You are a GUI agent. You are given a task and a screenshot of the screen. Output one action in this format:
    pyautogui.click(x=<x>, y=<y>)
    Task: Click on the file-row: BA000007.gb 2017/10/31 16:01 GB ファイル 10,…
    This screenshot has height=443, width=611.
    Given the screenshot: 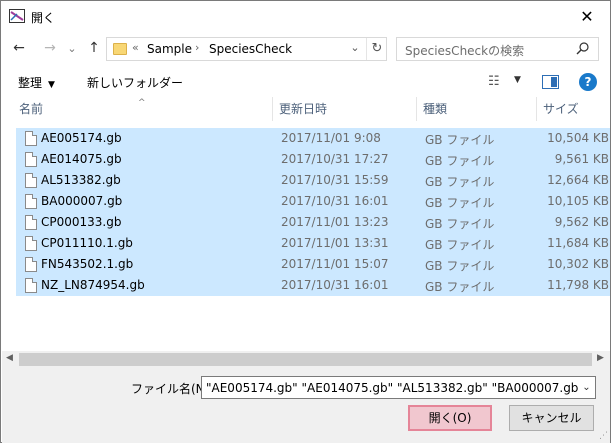 What is the action you would take?
    pyautogui.click(x=313, y=201)
    